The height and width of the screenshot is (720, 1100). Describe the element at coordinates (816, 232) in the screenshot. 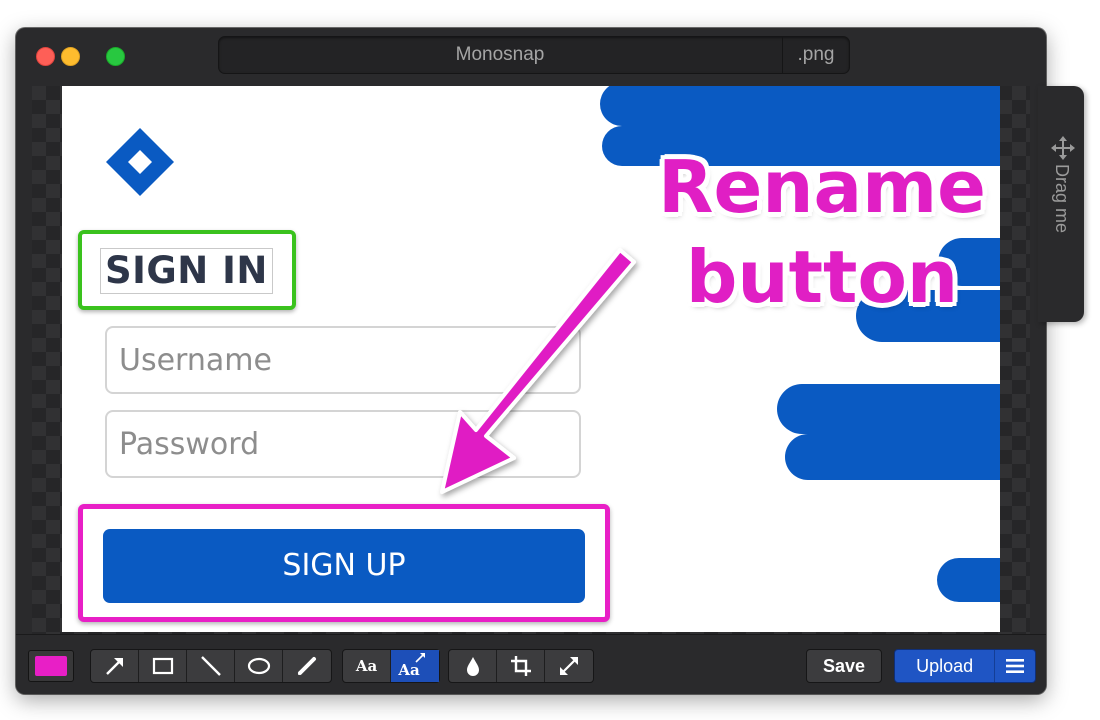

I see `annotation-text: Rename button` at that location.